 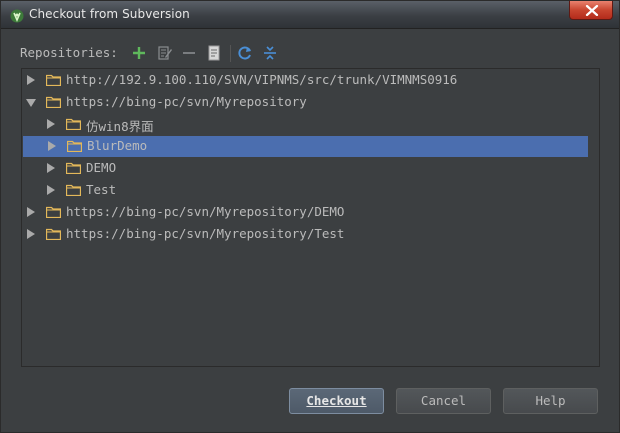 I want to click on toolbar-separator, so click(x=230, y=53).